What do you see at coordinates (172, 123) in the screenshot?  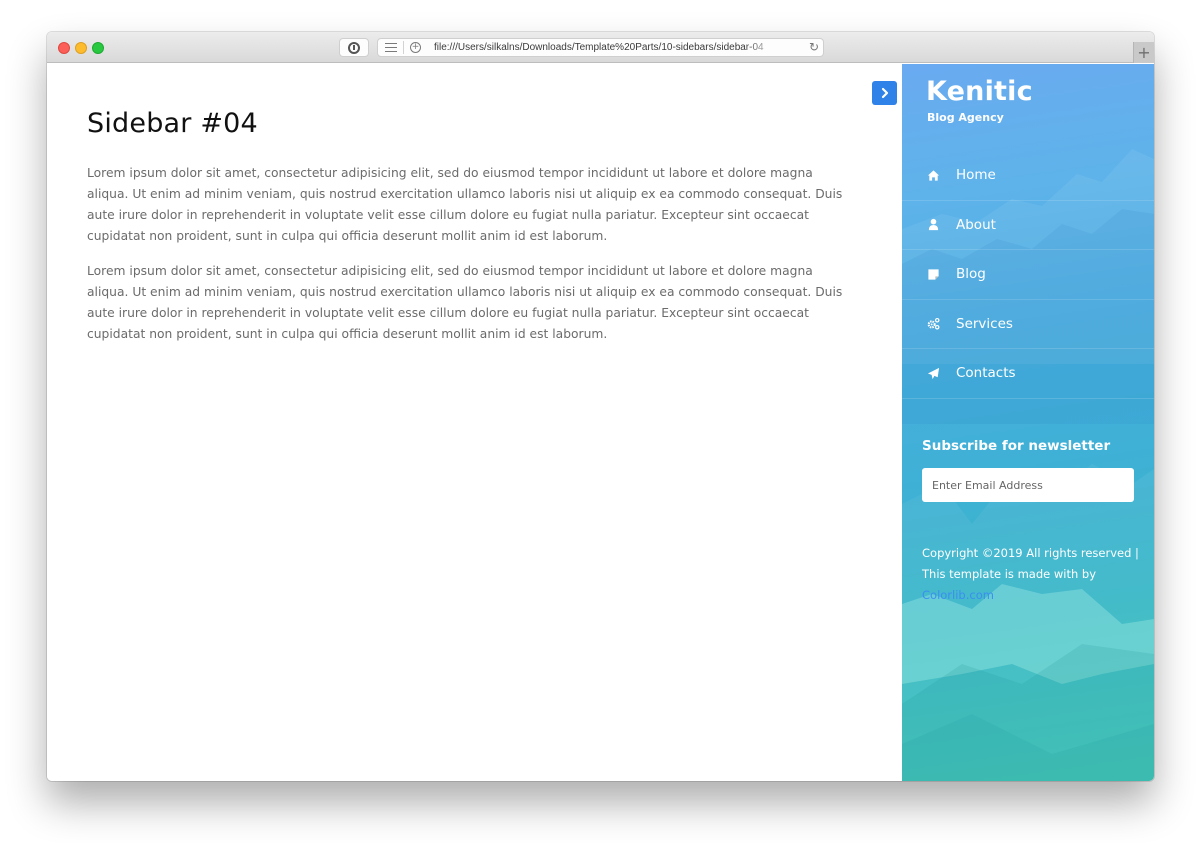 I see `page-title: Sidebar #04` at bounding box center [172, 123].